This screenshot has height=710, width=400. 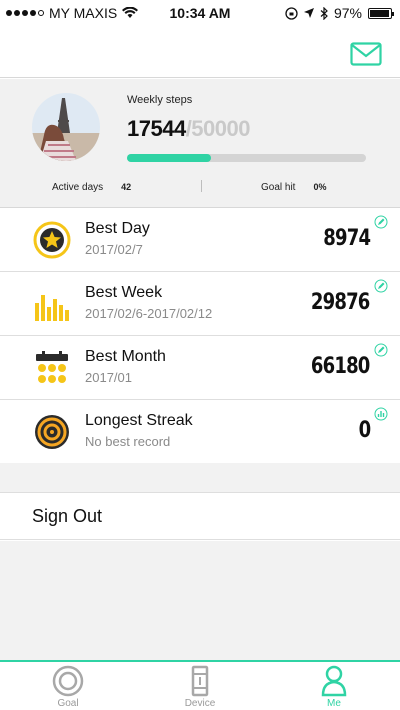 What do you see at coordinates (128, 441) in the screenshot?
I see `record-status: No best record` at bounding box center [128, 441].